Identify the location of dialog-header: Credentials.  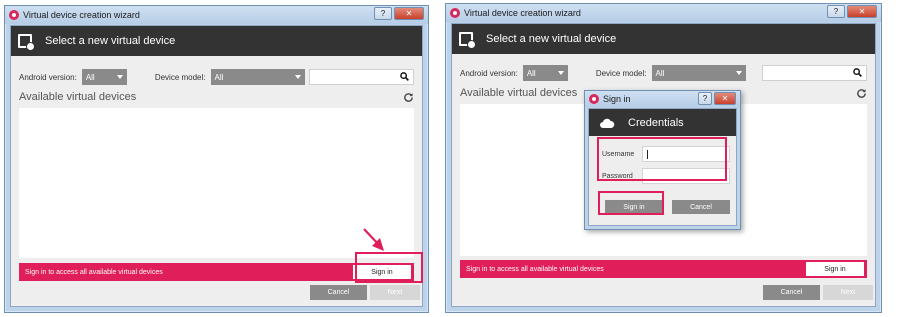
(662, 122).